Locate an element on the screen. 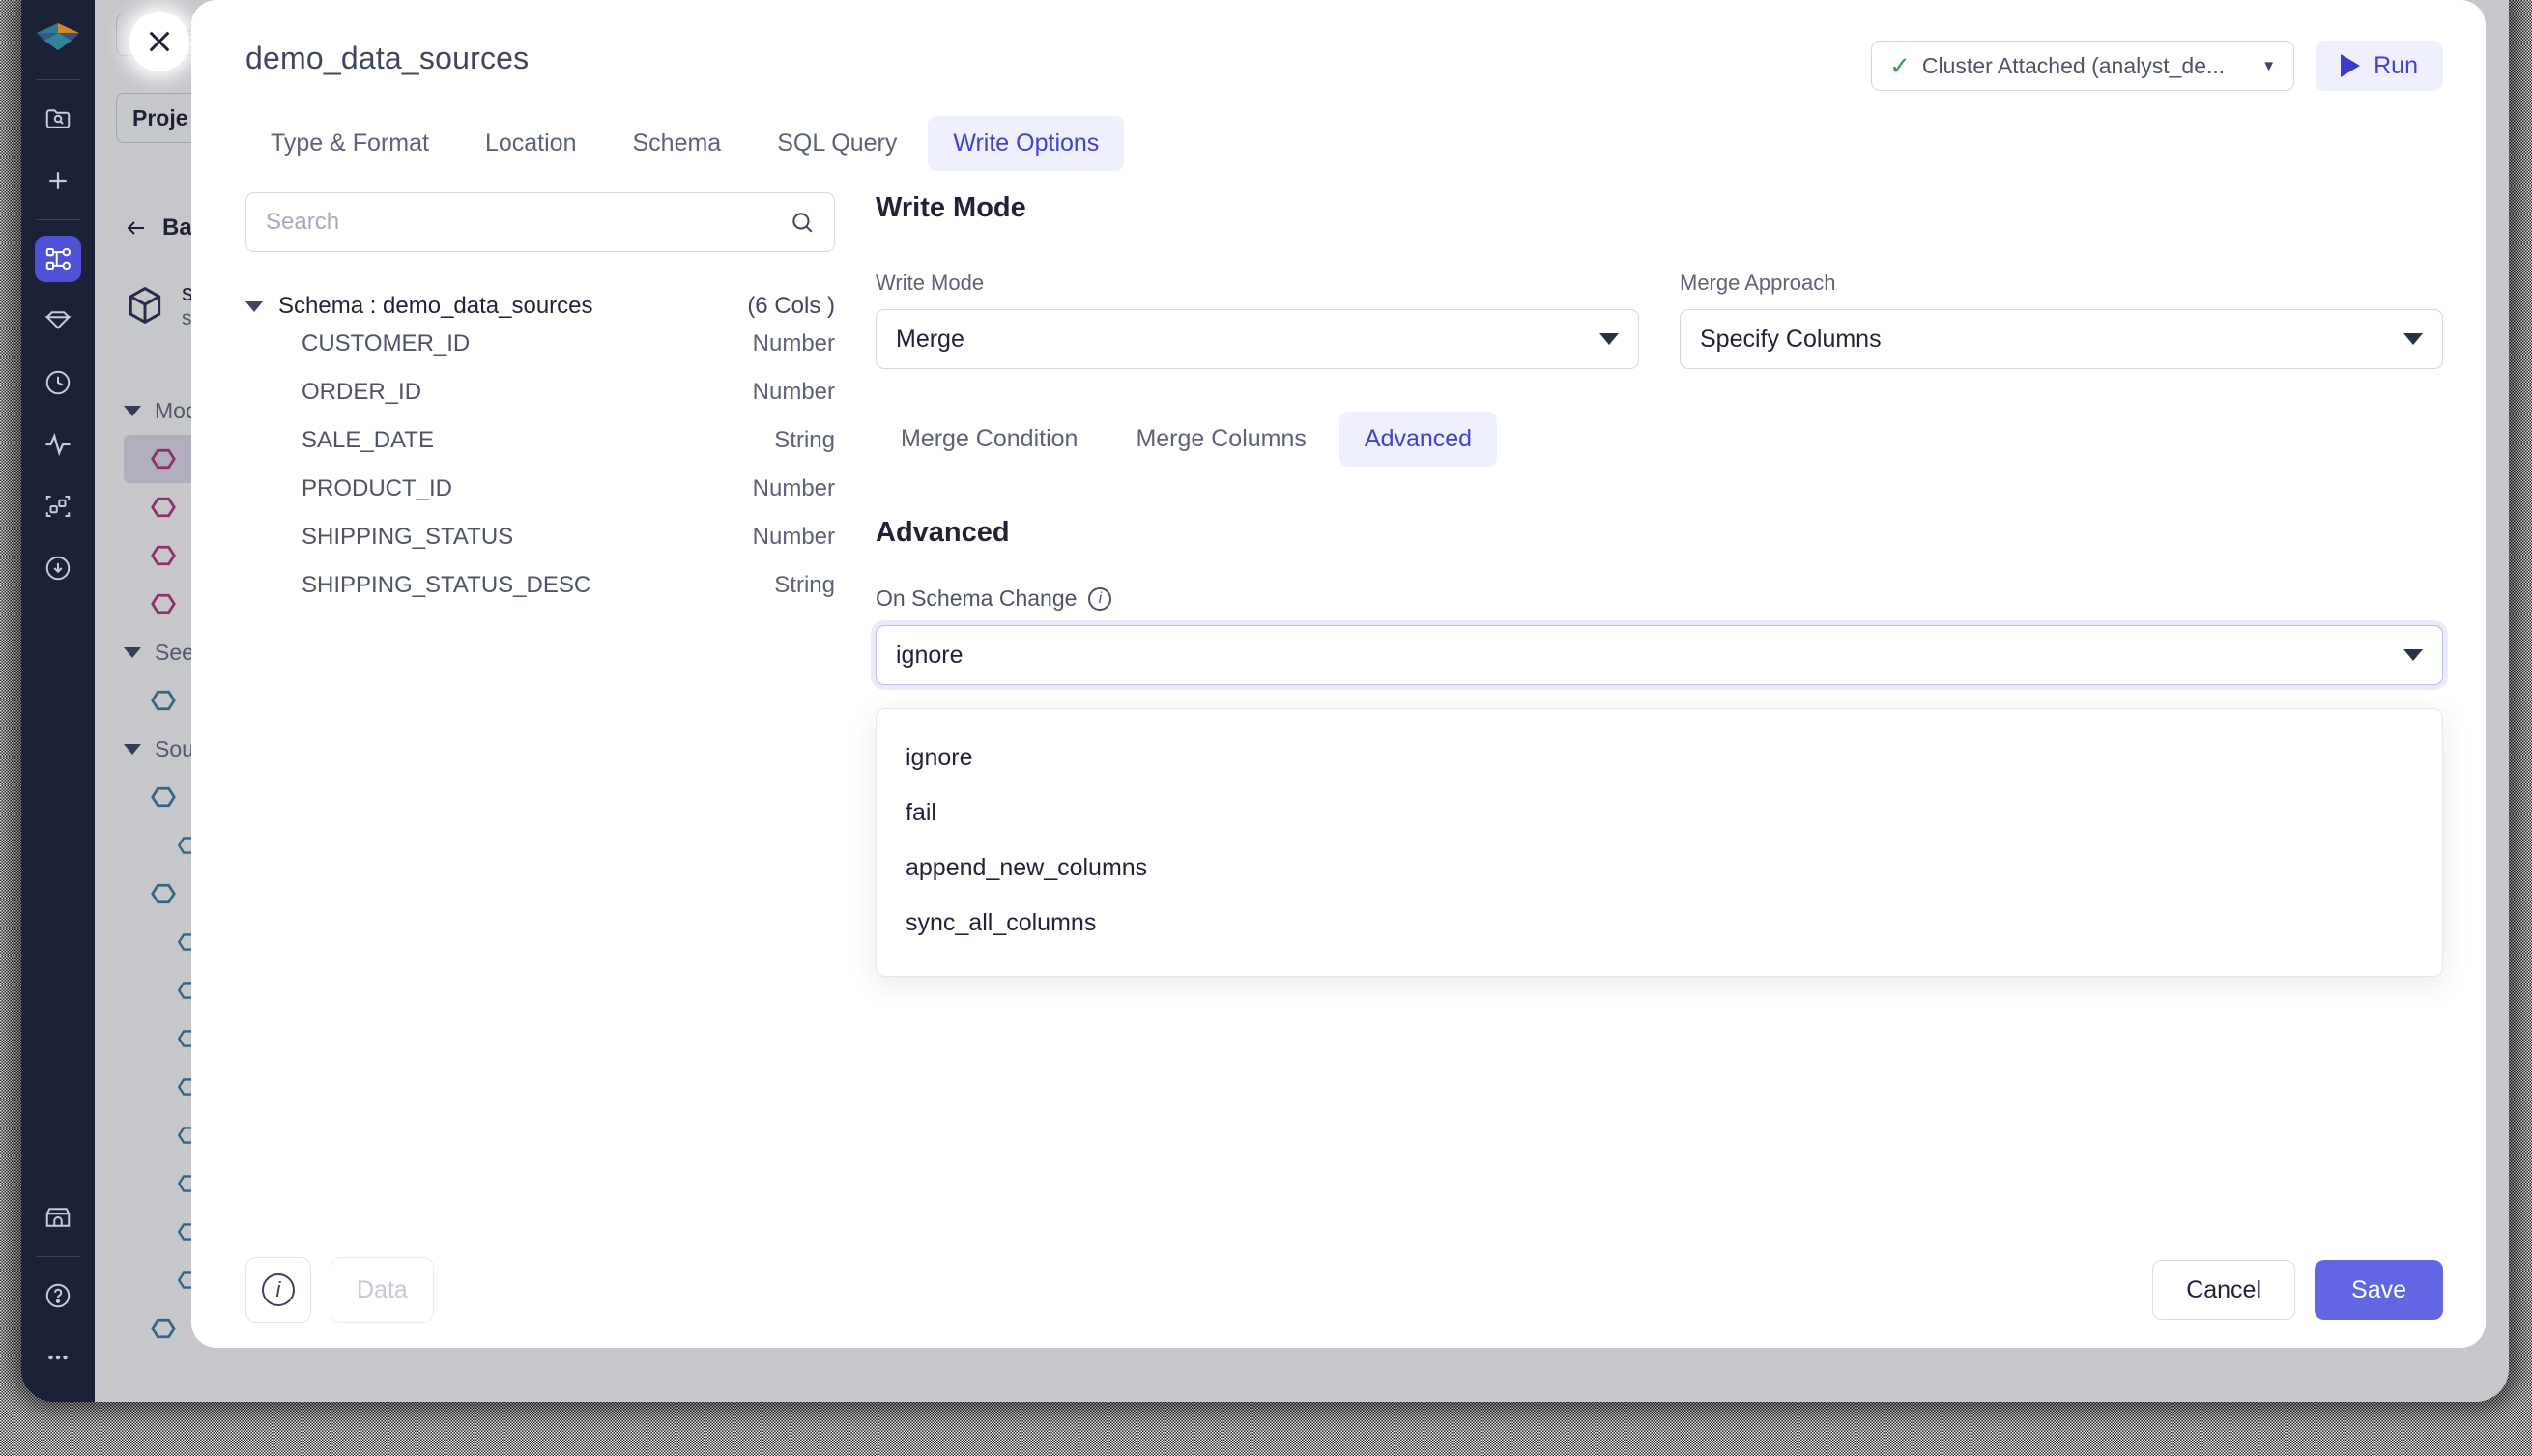 This screenshot has width=2532, height=1456. schema-tree-header: Schema : demo_data_sources (6 Cols ) is located at coordinates (540, 307).